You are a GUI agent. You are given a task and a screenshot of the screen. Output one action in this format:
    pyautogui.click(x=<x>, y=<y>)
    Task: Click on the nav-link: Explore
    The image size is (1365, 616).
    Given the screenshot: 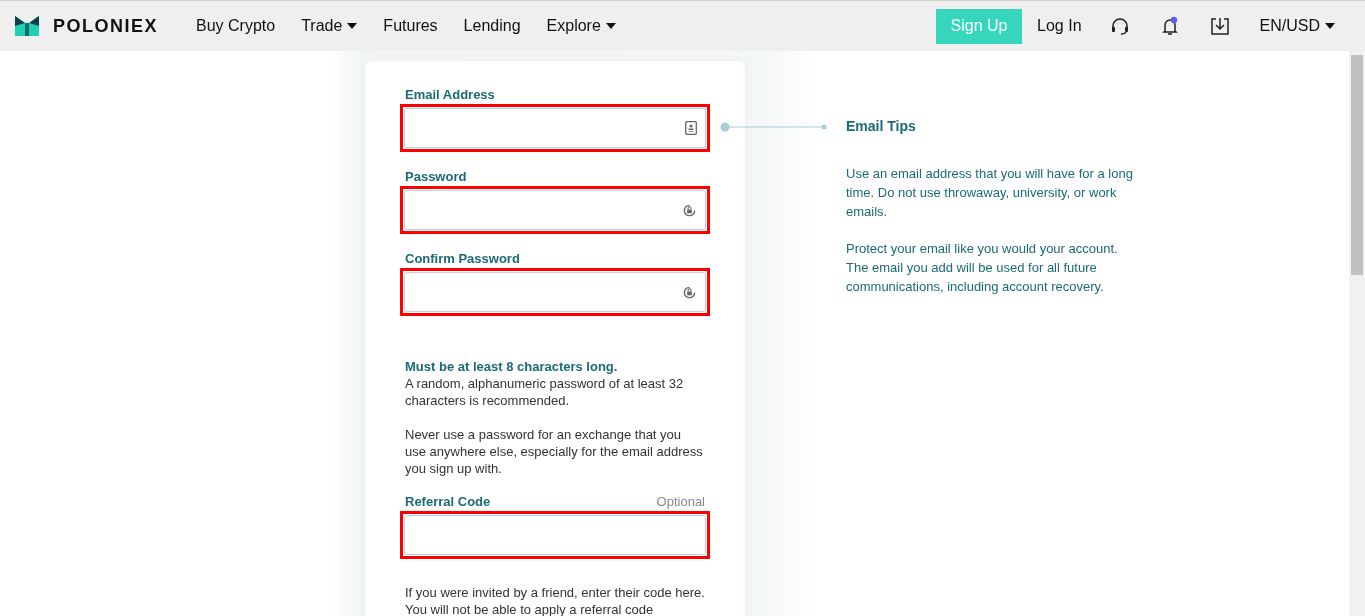 What is the action you would take?
    pyautogui.click(x=581, y=26)
    